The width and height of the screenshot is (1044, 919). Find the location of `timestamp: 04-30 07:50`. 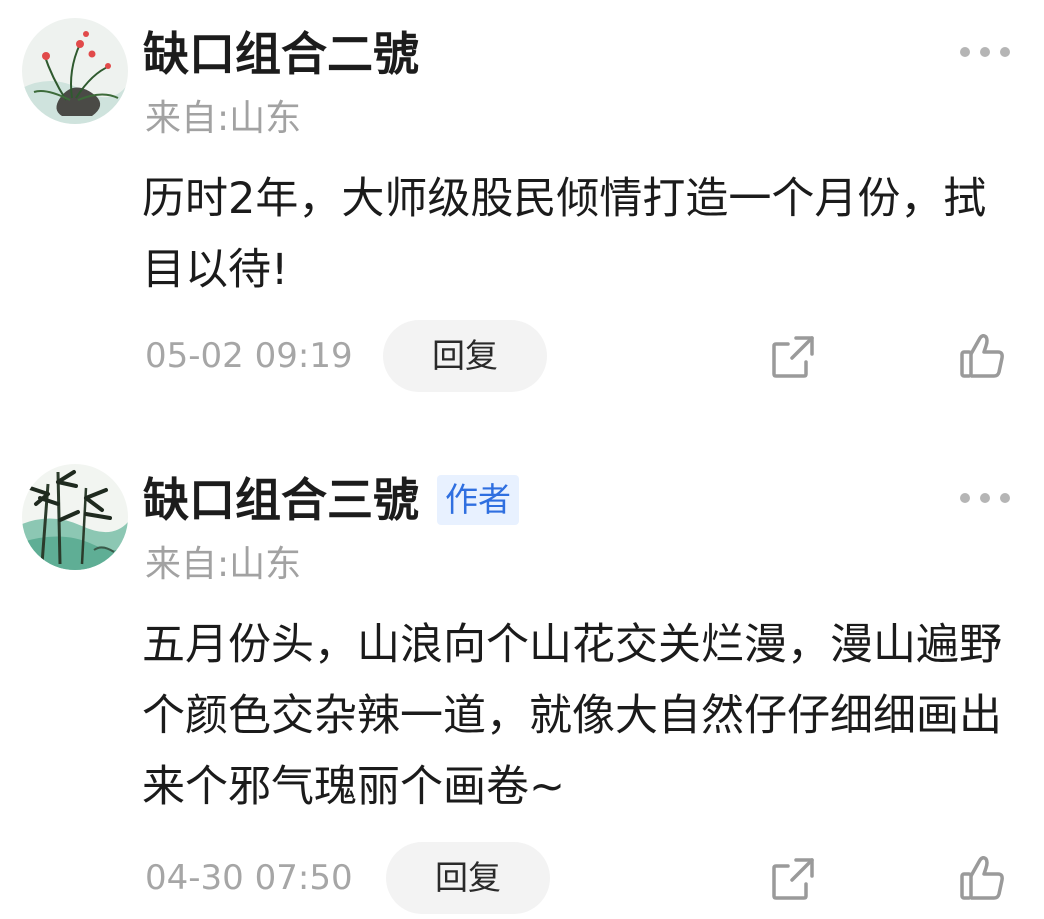

timestamp: 04-30 07:50 is located at coordinates (249, 878).